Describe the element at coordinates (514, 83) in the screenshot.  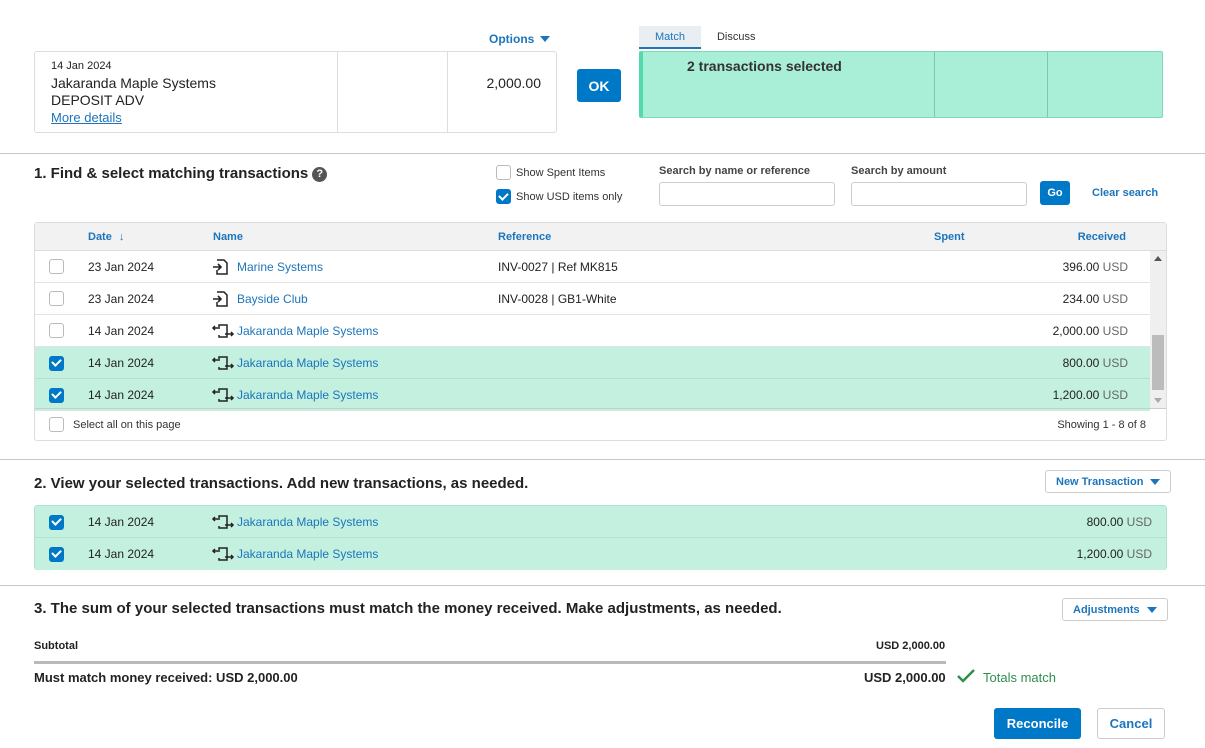
I see `statement-received: 2,000.00` at that location.